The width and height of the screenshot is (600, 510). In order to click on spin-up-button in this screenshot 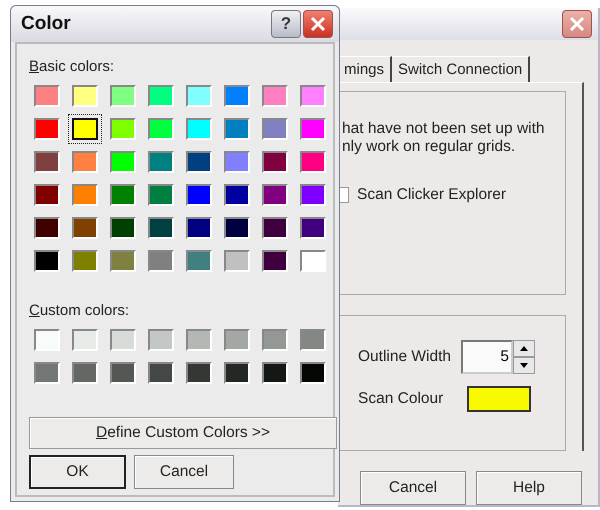, I will do `click(524, 348)`.